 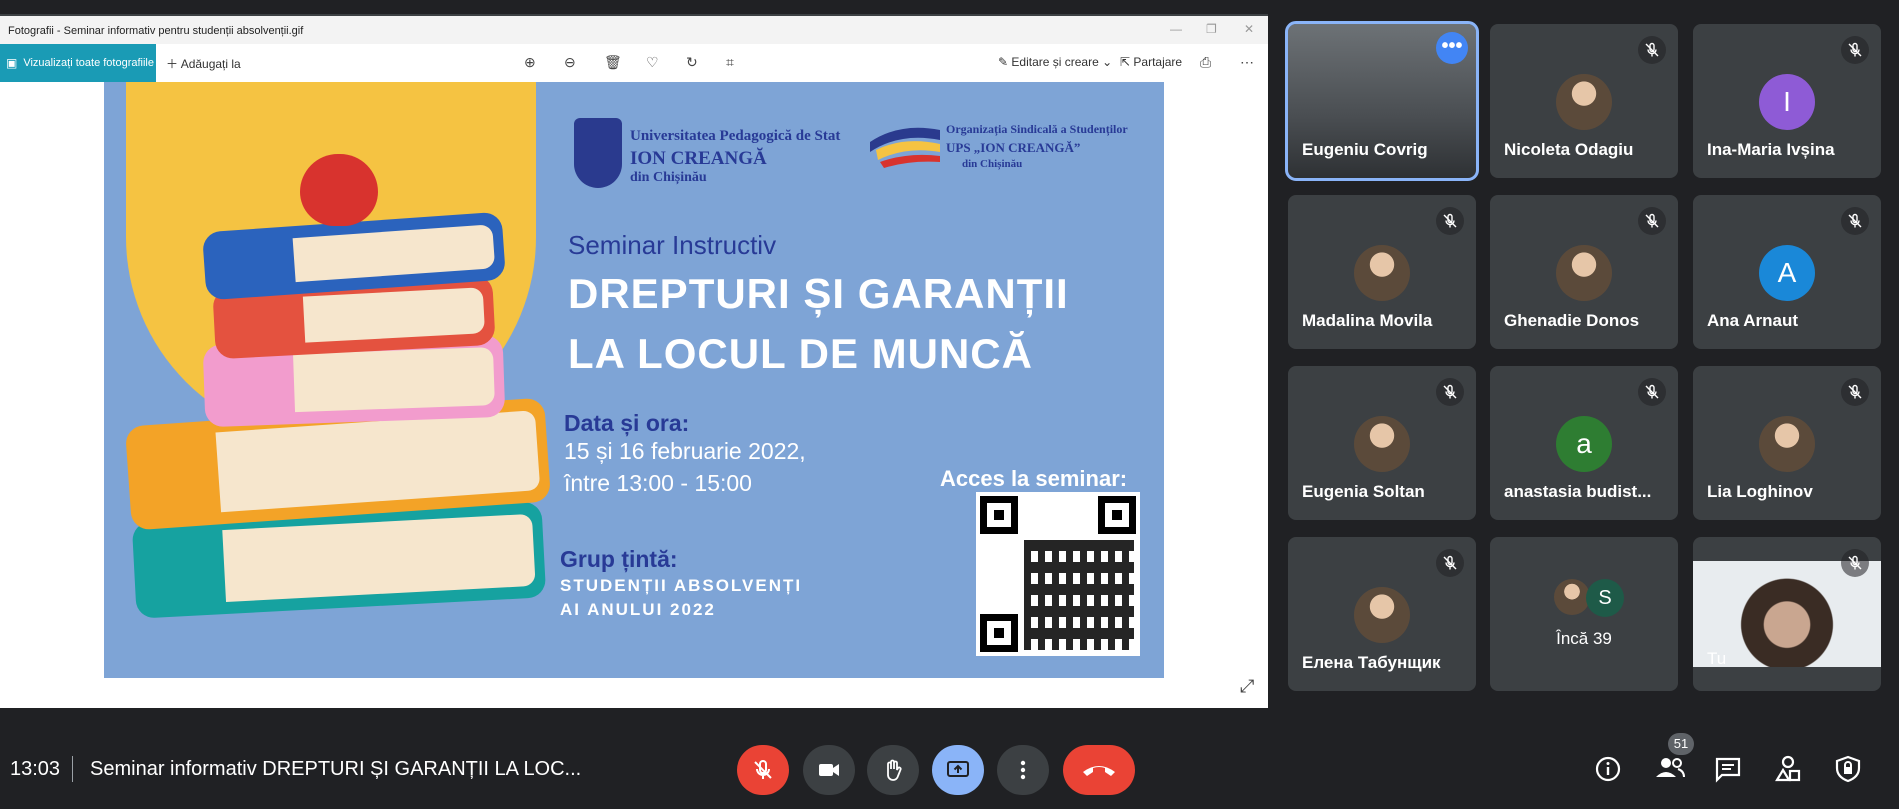 I want to click on participant-name: Ana Arnaut, so click(x=1752, y=320).